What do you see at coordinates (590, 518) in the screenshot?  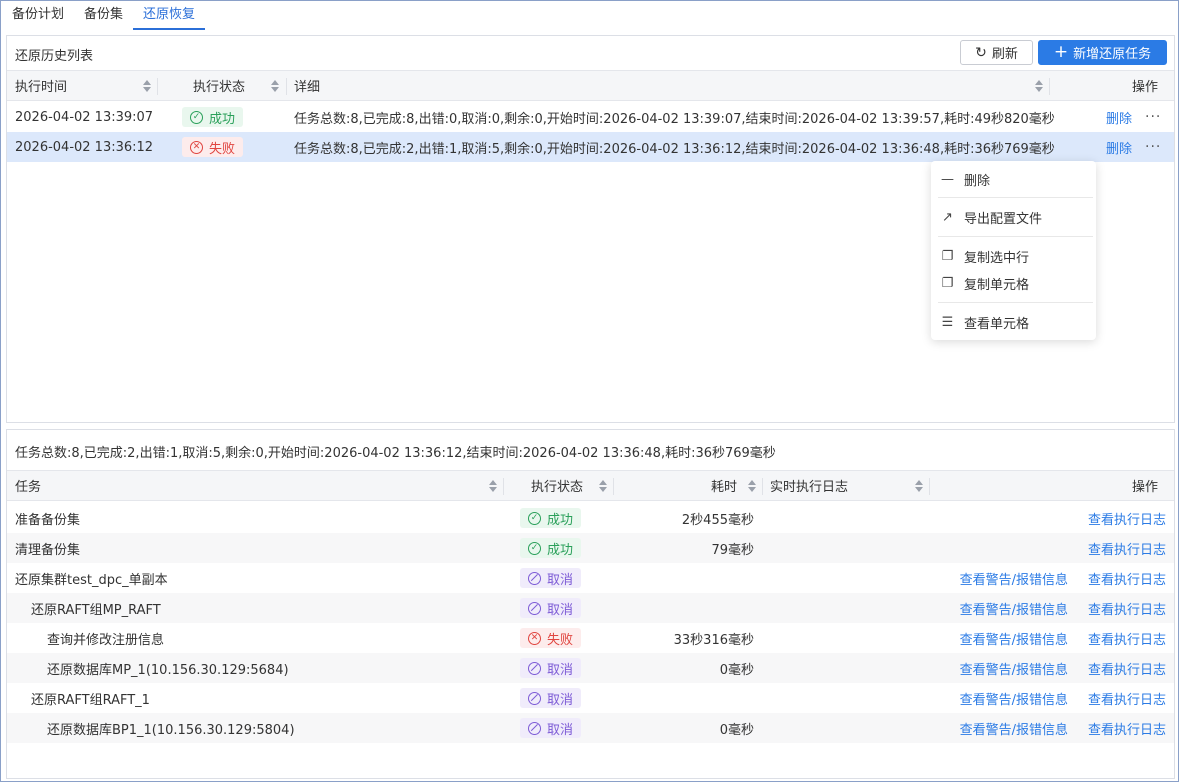 I see `table-row: 准备备份集 ✓ 成功 2秒455毫秒 查看执行日志` at bounding box center [590, 518].